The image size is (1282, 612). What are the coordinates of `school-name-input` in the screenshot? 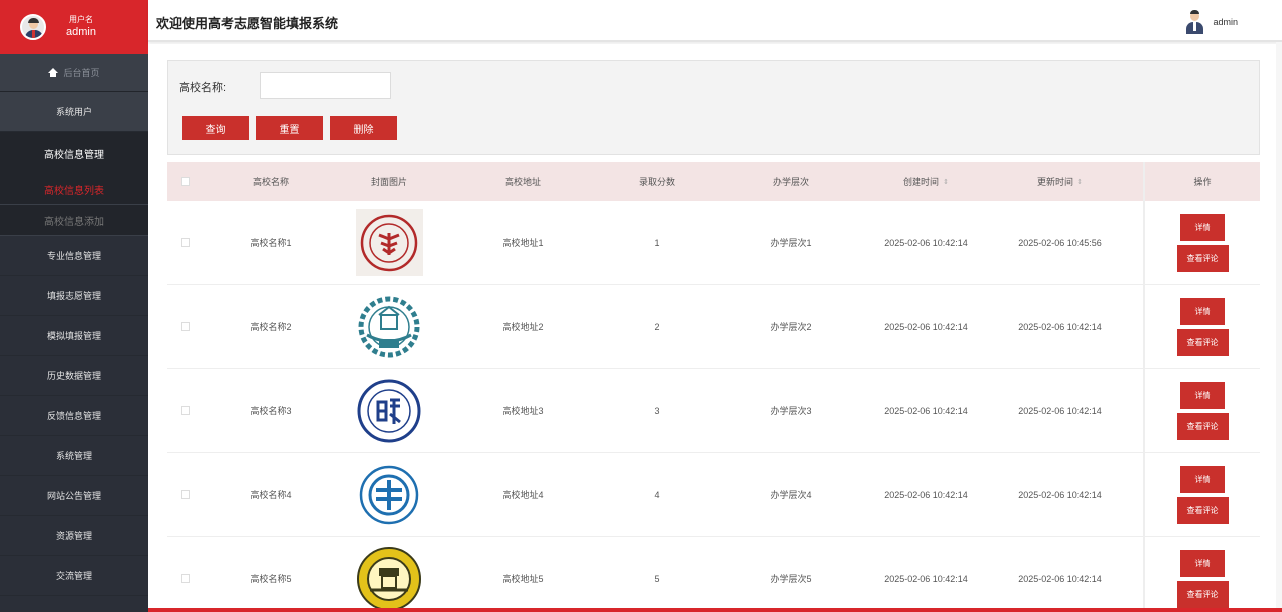 It's located at (325, 85).